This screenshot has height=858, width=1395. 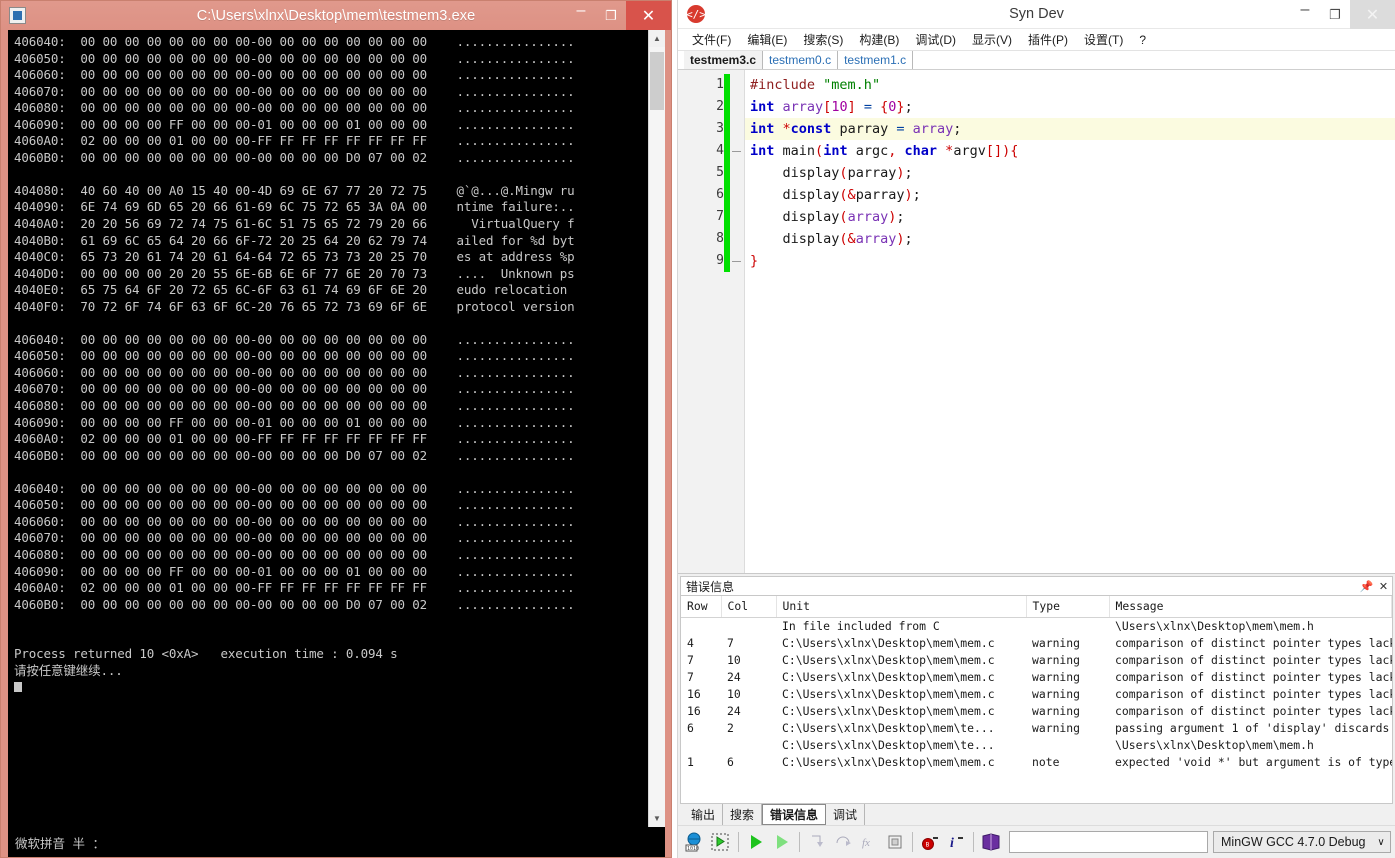 I want to click on file-tab-testmem3: testmem3.c, so click(x=724, y=60).